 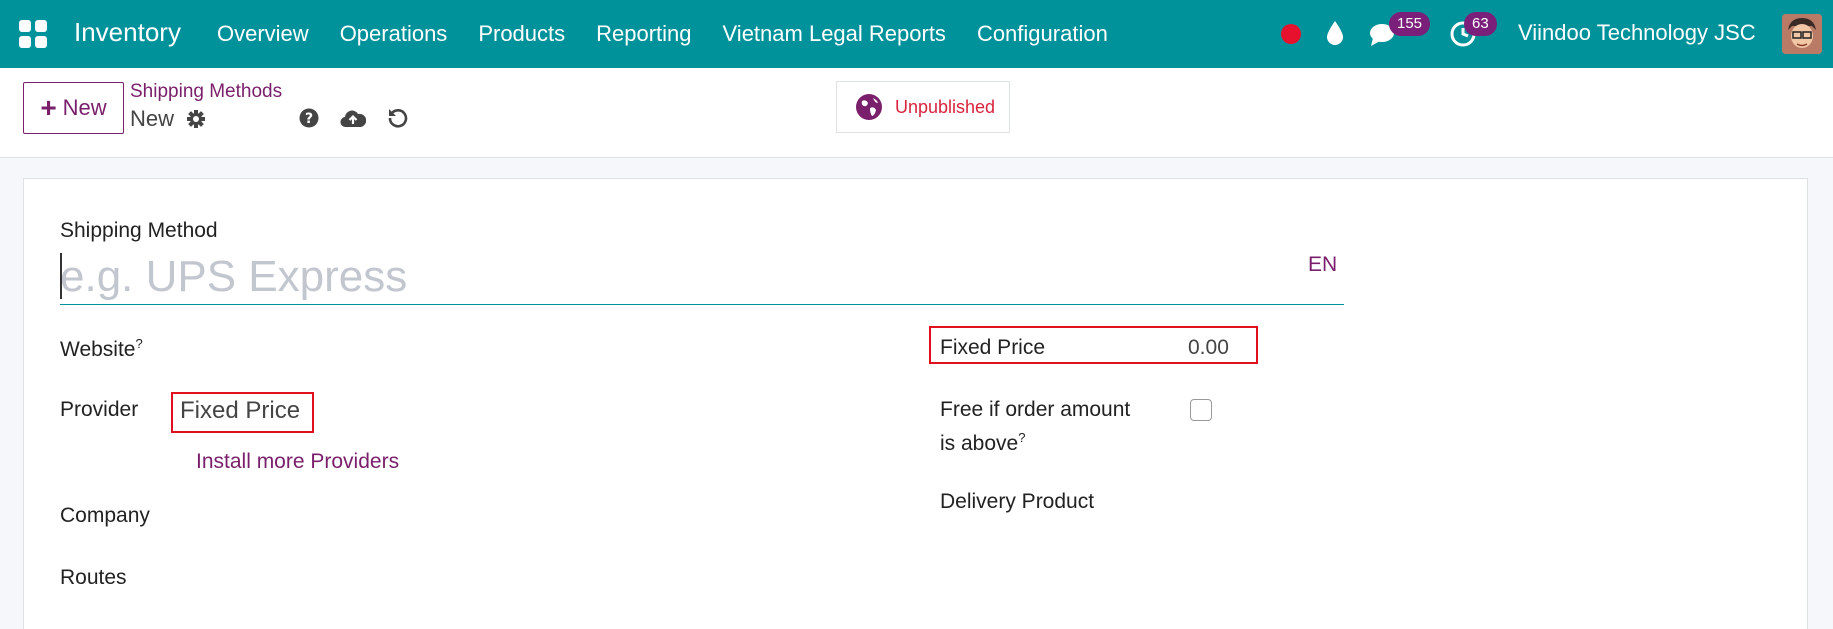 I want to click on publish-button: Unpublished, so click(x=923, y=107).